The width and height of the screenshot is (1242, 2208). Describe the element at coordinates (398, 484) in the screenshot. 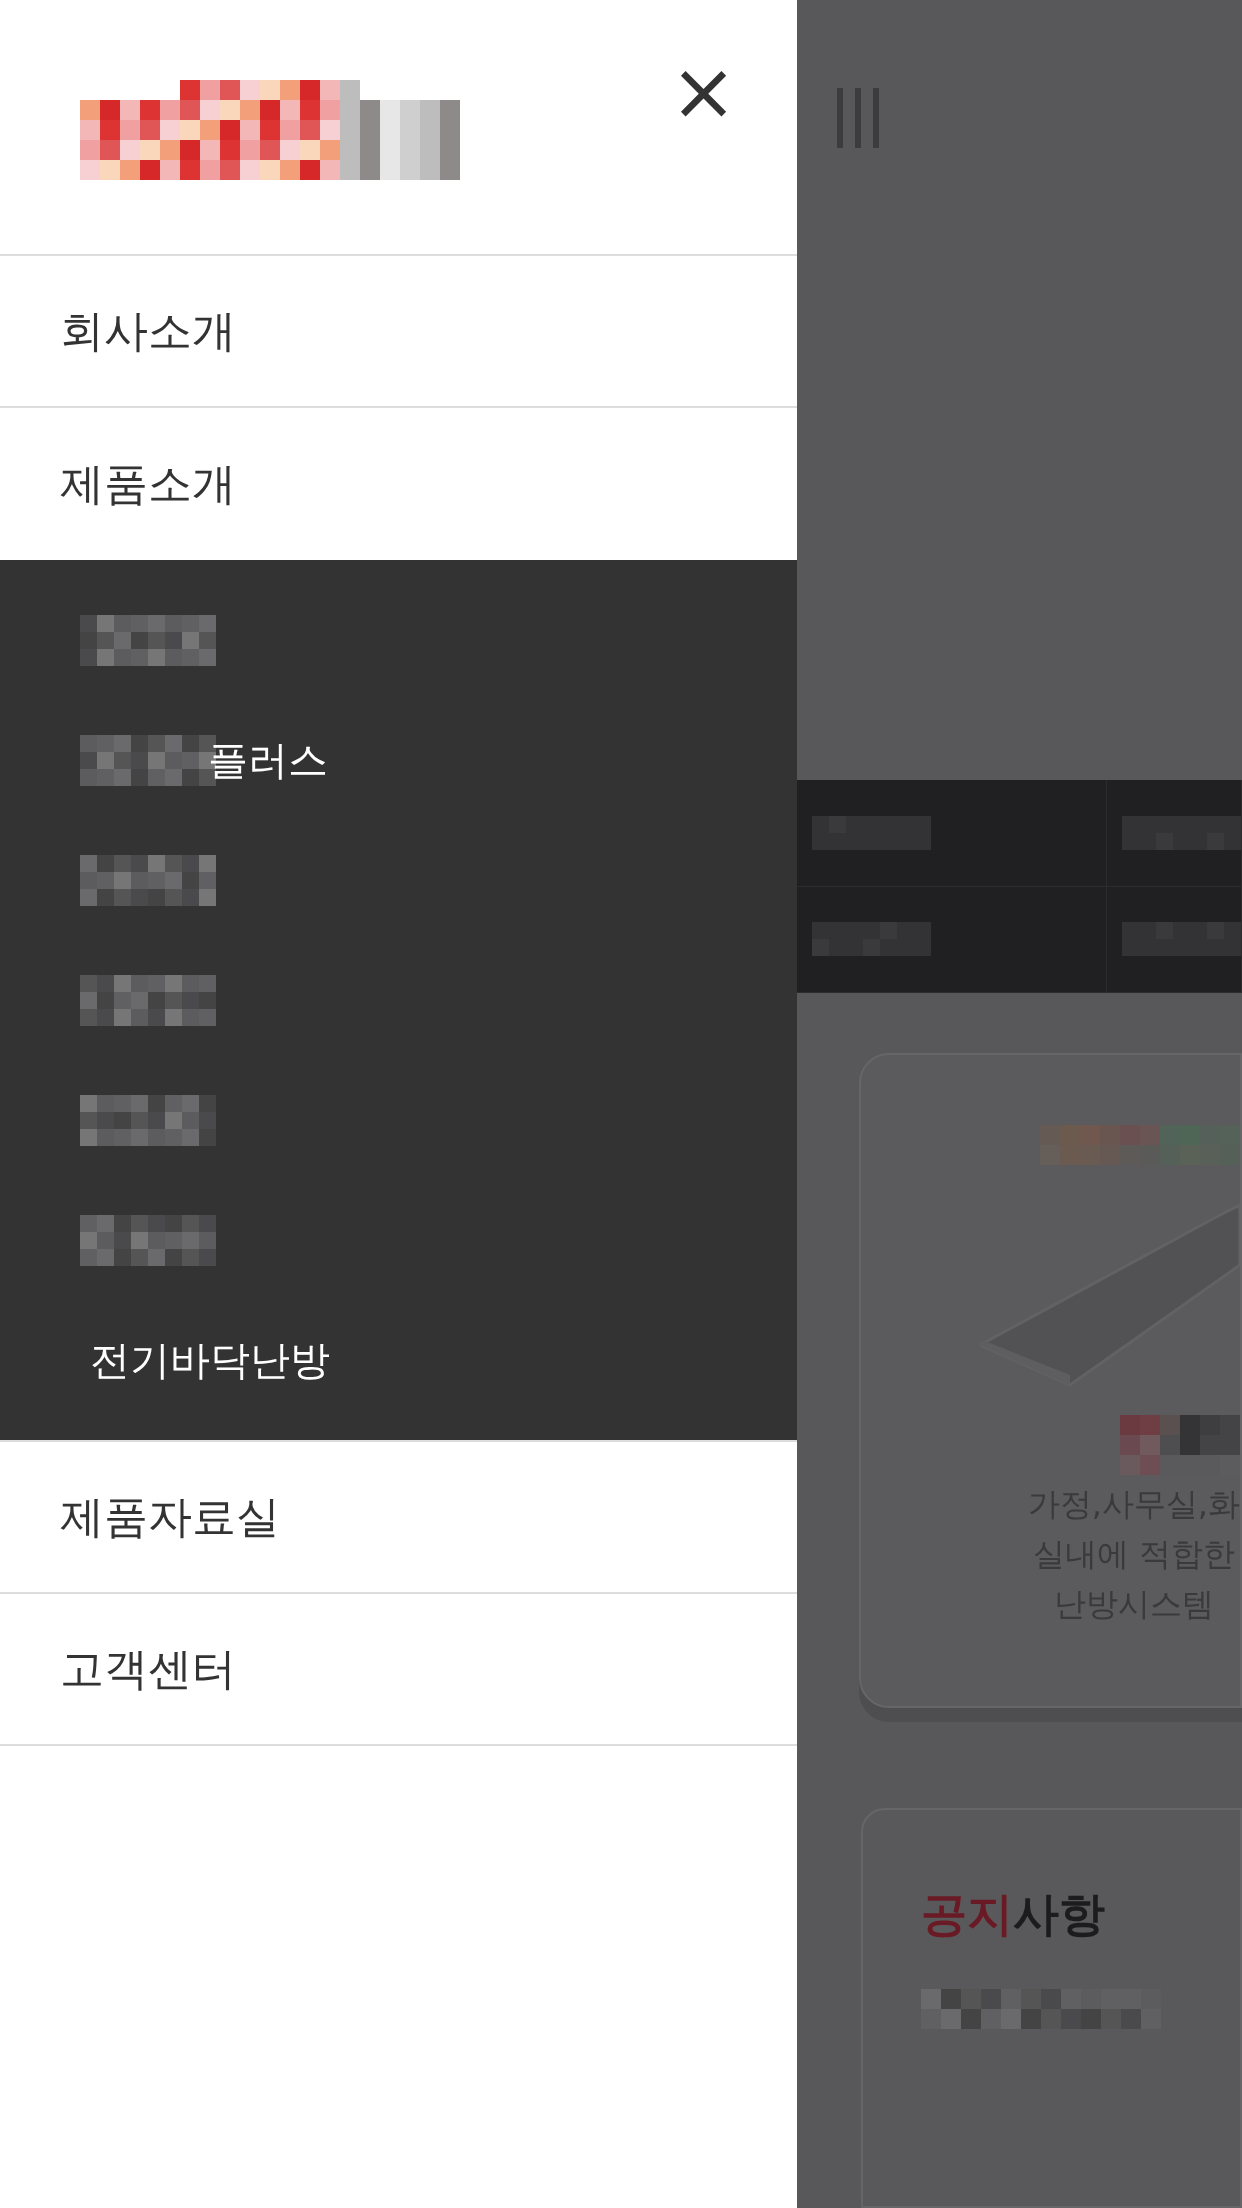

I see `menu-item: 제품소개` at that location.